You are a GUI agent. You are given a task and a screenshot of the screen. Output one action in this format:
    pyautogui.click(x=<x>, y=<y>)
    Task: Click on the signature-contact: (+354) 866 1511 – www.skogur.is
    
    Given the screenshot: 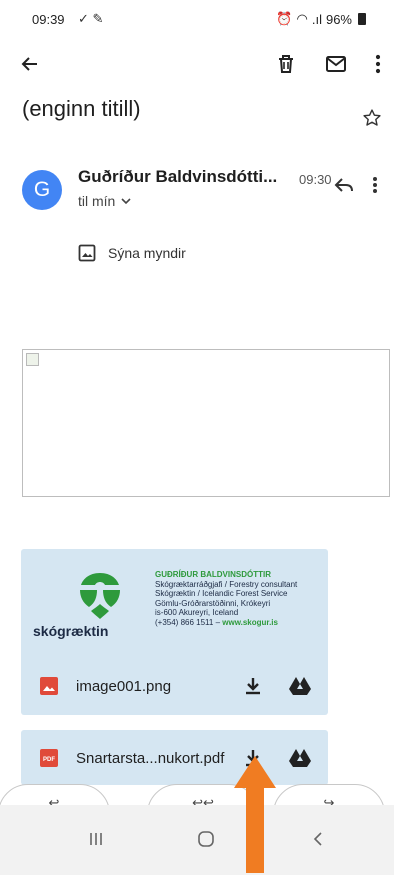 What is the action you would take?
    pyautogui.click(x=216, y=622)
    